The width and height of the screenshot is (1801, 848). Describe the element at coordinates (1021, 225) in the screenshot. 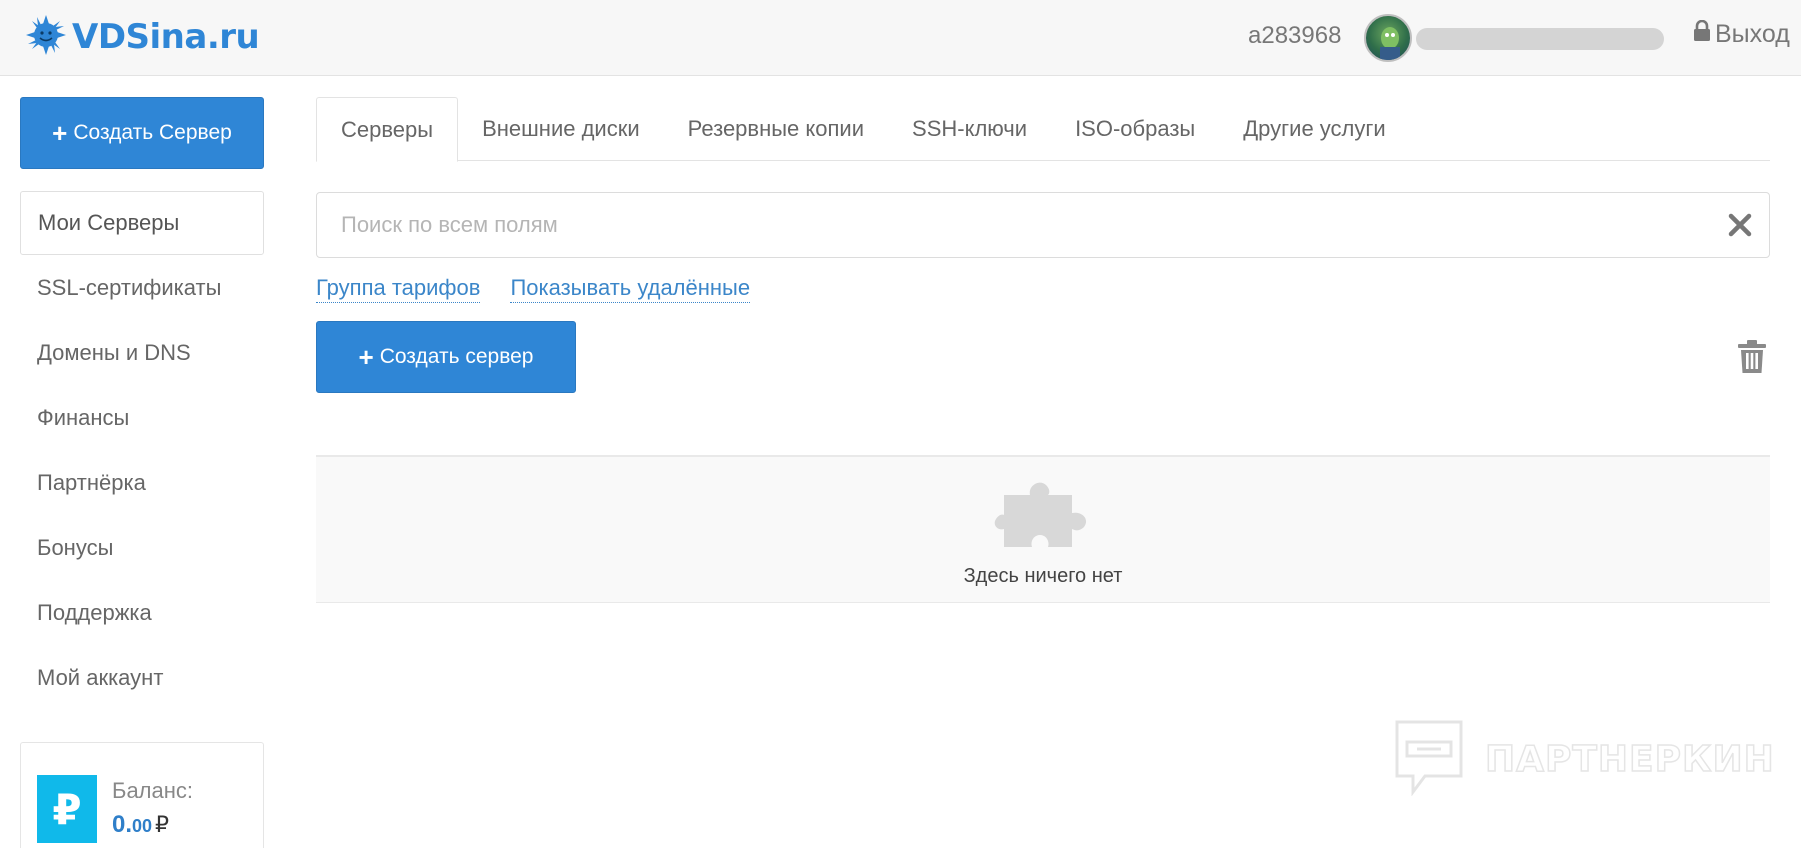

I see `search-input` at that location.